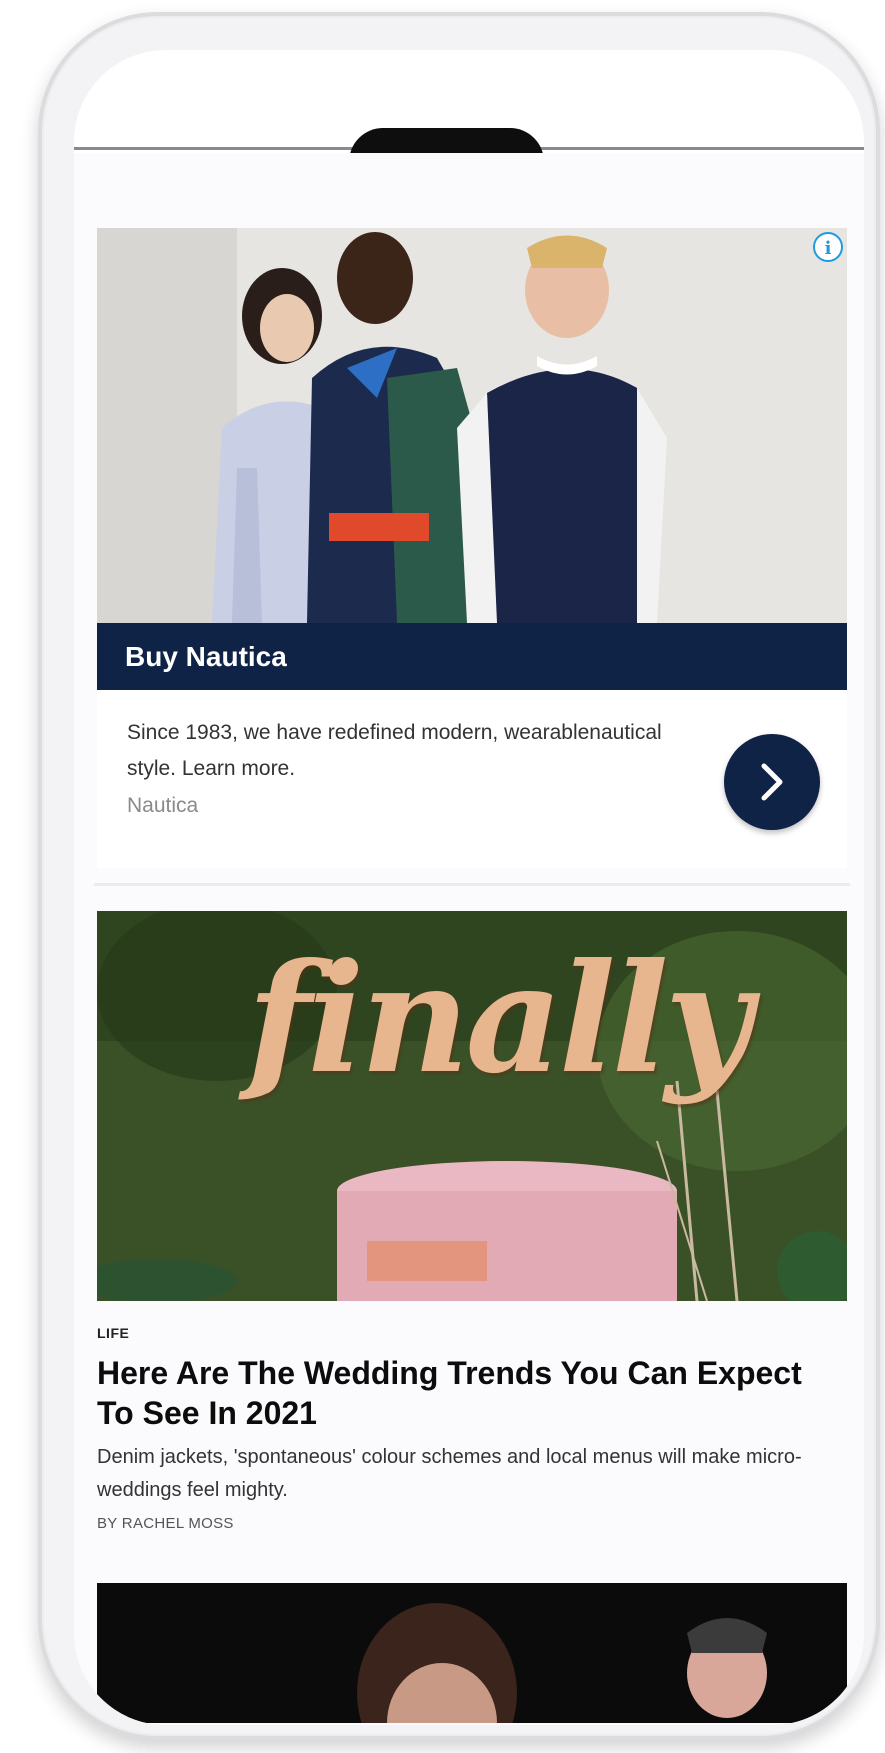 Image resolution: width=885 pixels, height=1753 pixels. I want to click on status-bar, so click(469, 106).